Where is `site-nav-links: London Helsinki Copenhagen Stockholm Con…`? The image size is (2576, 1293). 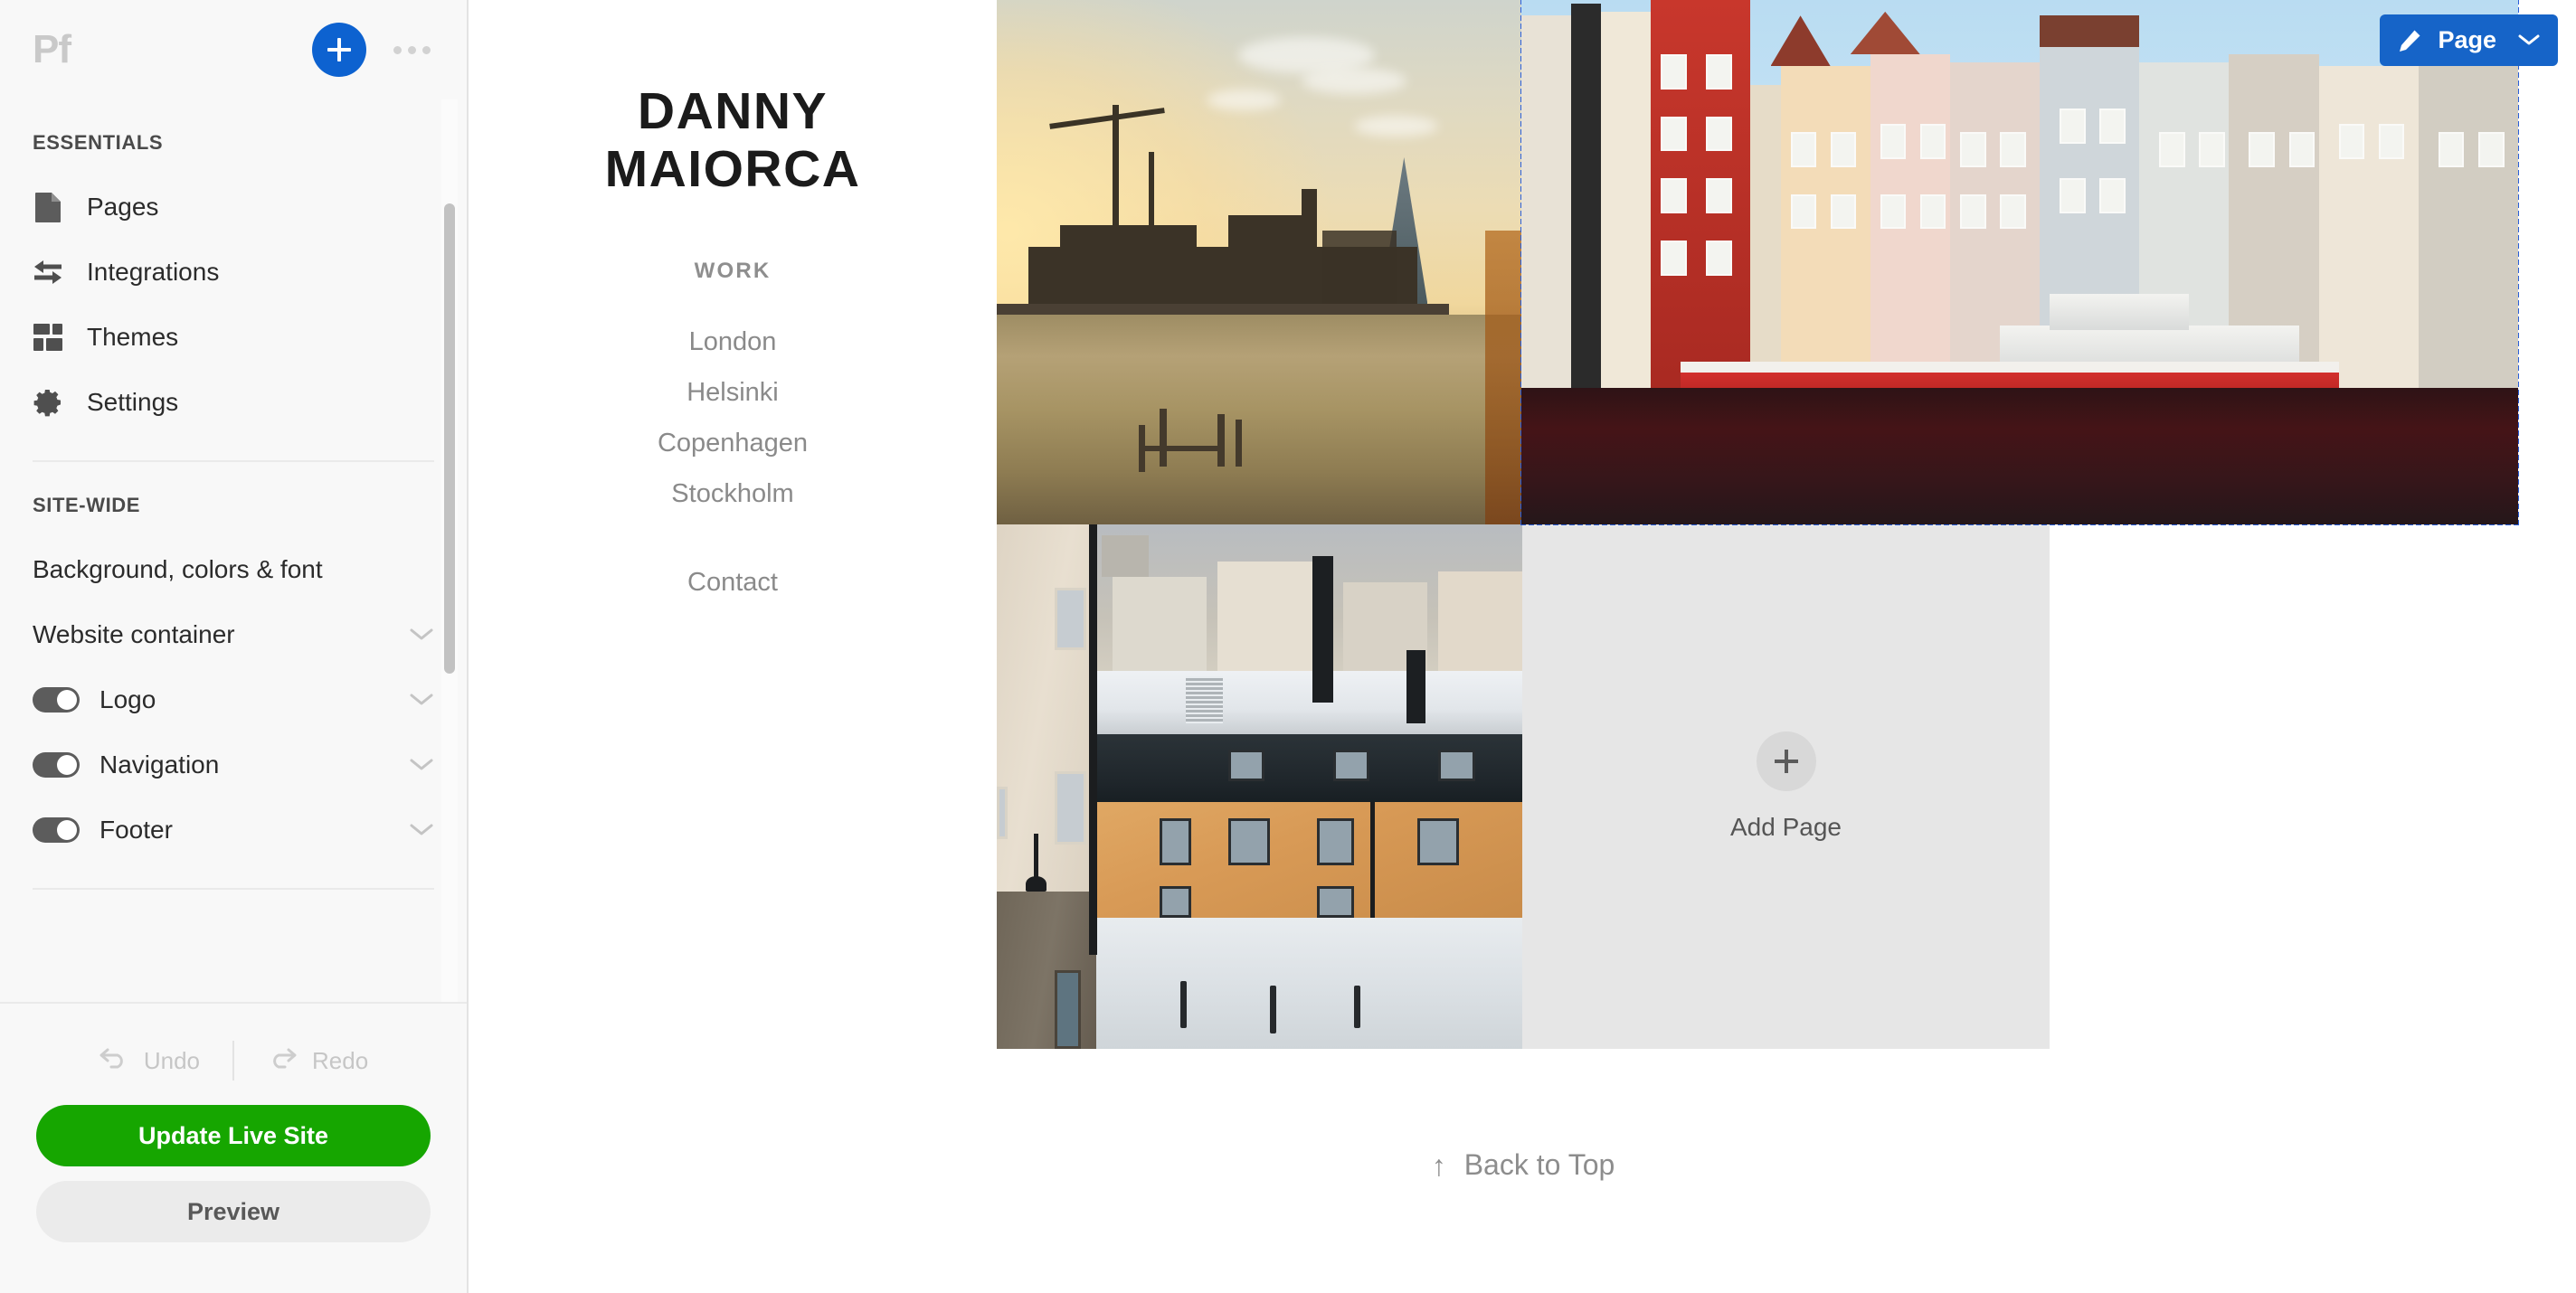 site-nav-links: London Helsinki Copenhagen Stockholm Con… is located at coordinates (733, 455).